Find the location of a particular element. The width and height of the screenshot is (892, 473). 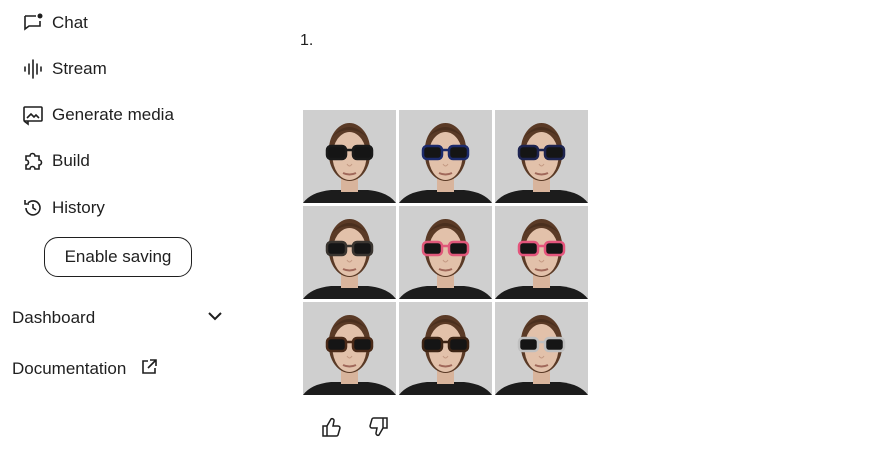

sidebar-item-label: History is located at coordinates (78, 207).